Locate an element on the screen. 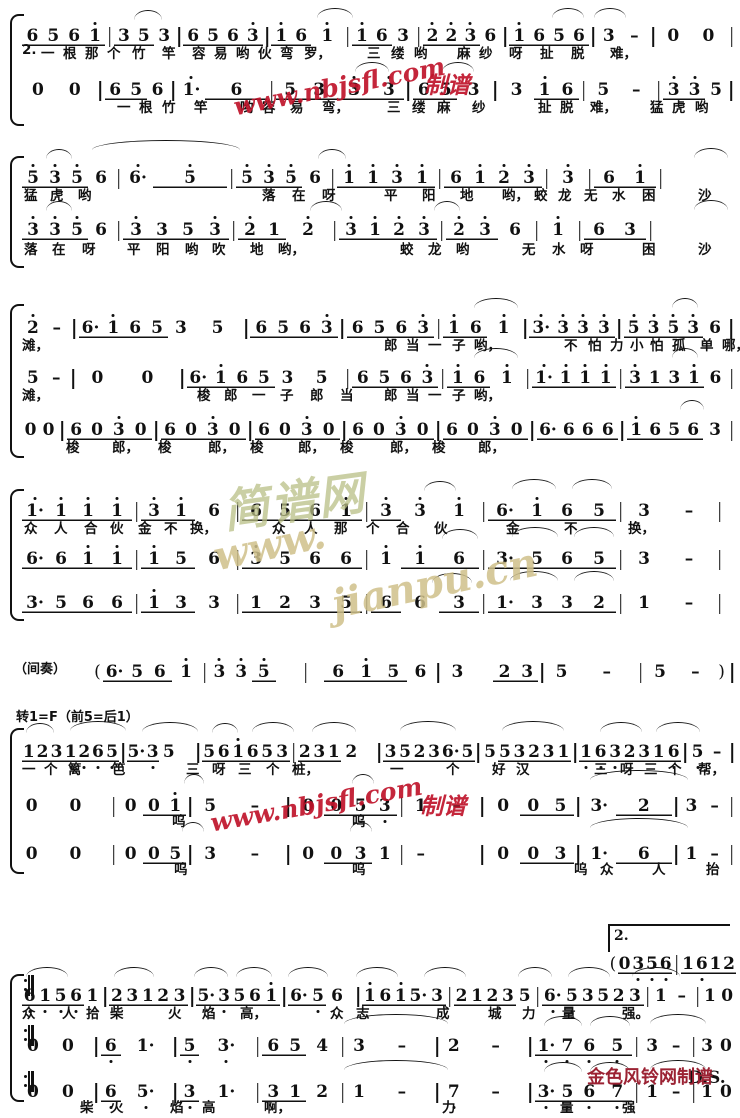 Image resolution: width=740 pixels, height=1118 pixels. key-change-label: 转1=F（前5=后1） is located at coordinates (77, 717).